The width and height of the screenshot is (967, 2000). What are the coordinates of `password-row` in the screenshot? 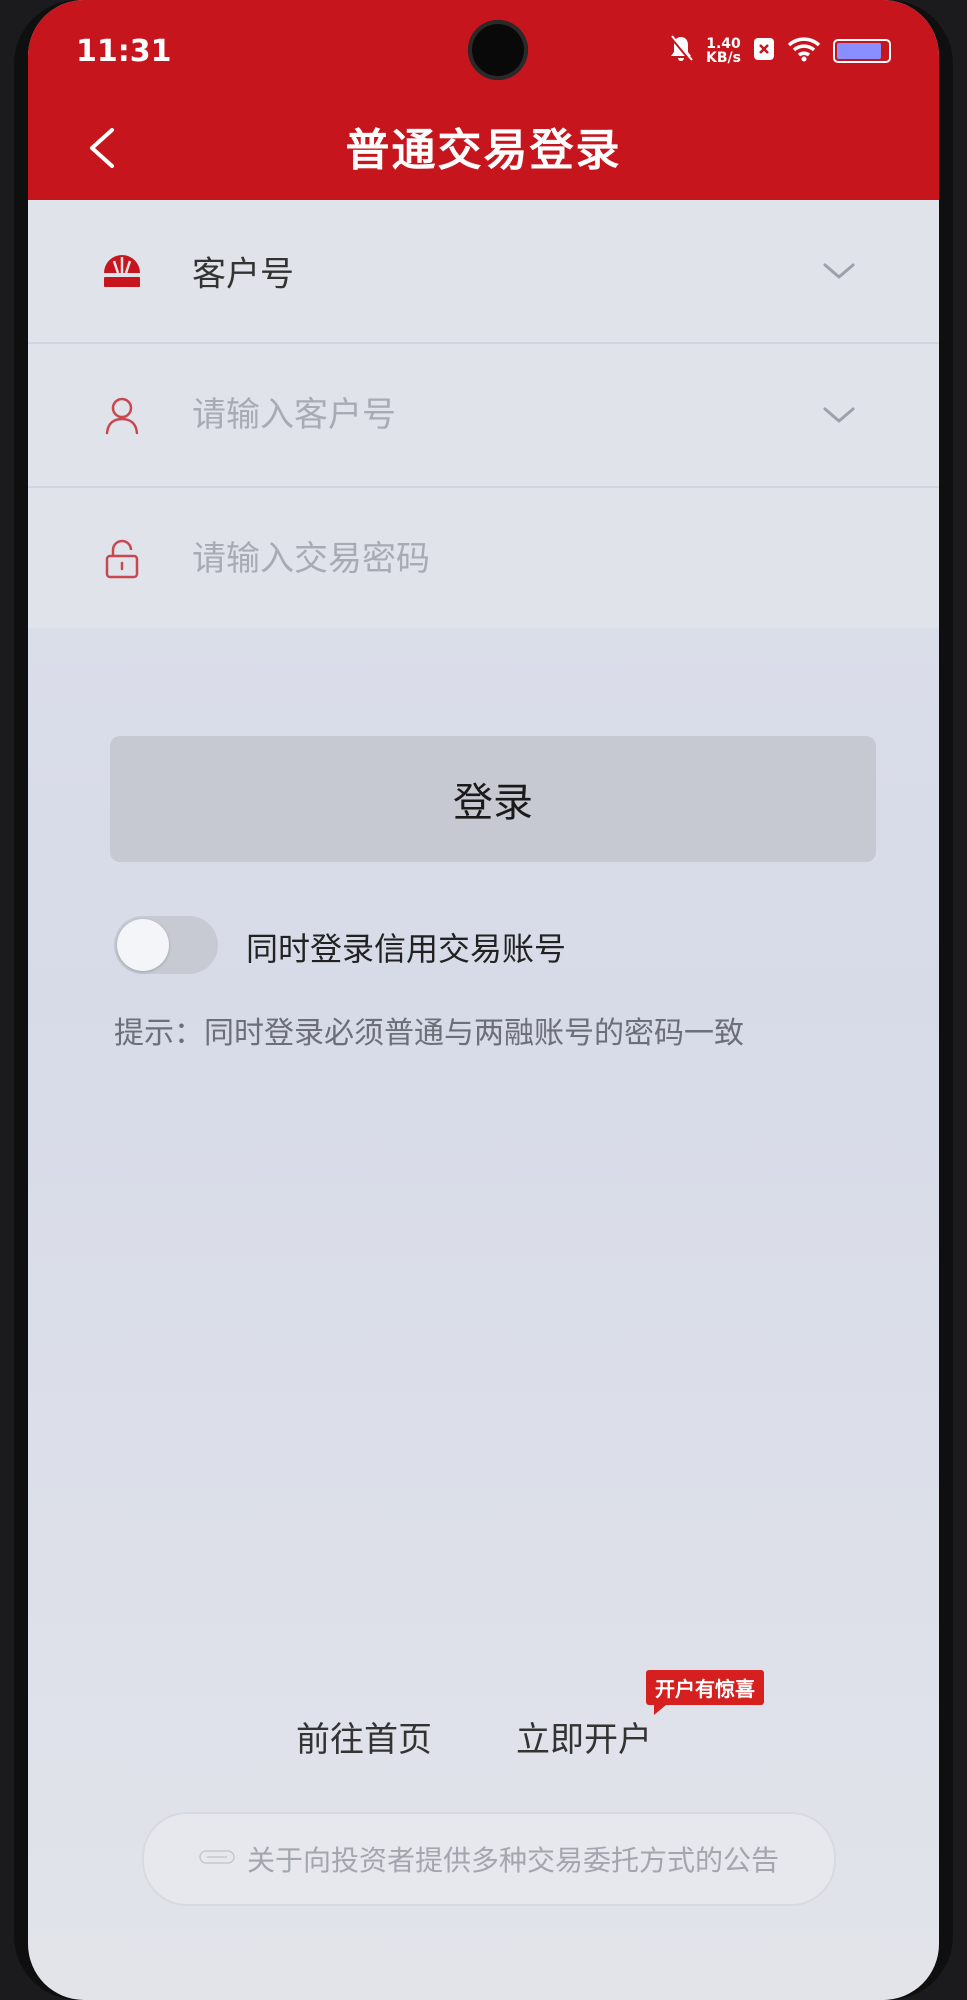 It's located at (483, 558).